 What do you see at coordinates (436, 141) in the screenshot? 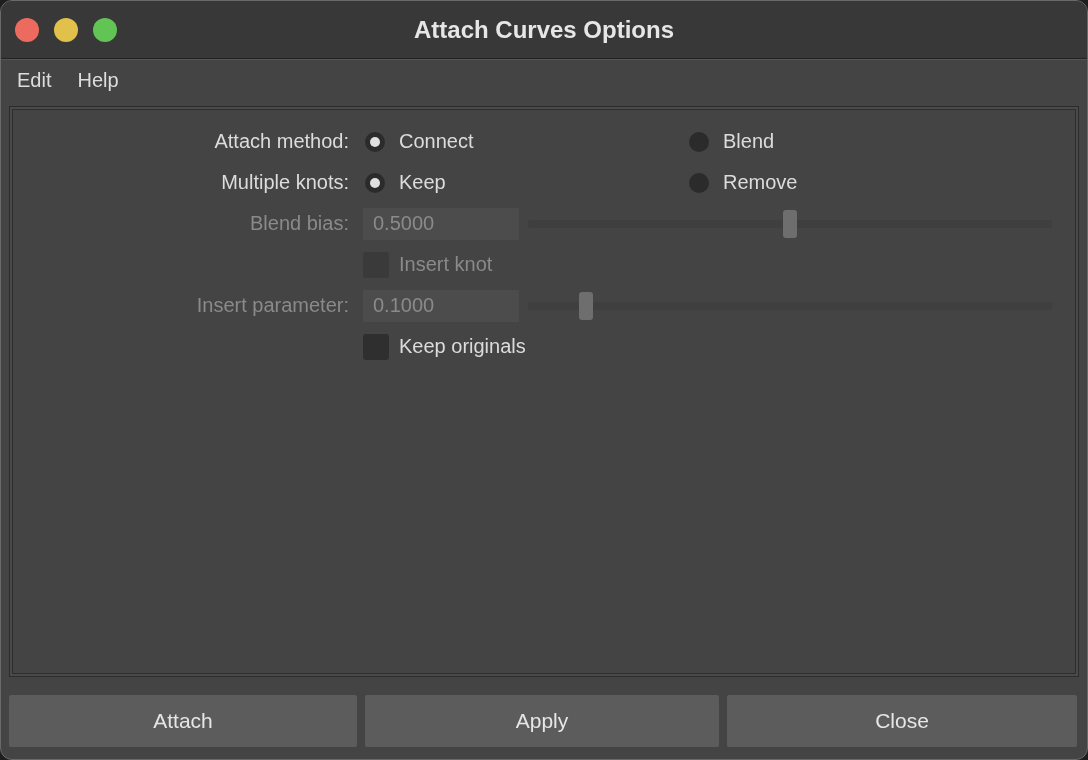
I see `radio-label: Connect` at bounding box center [436, 141].